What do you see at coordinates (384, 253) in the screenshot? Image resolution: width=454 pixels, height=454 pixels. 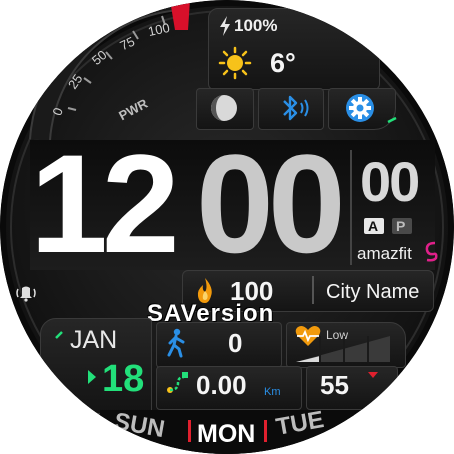 I see `brand-label: amazfit` at bounding box center [384, 253].